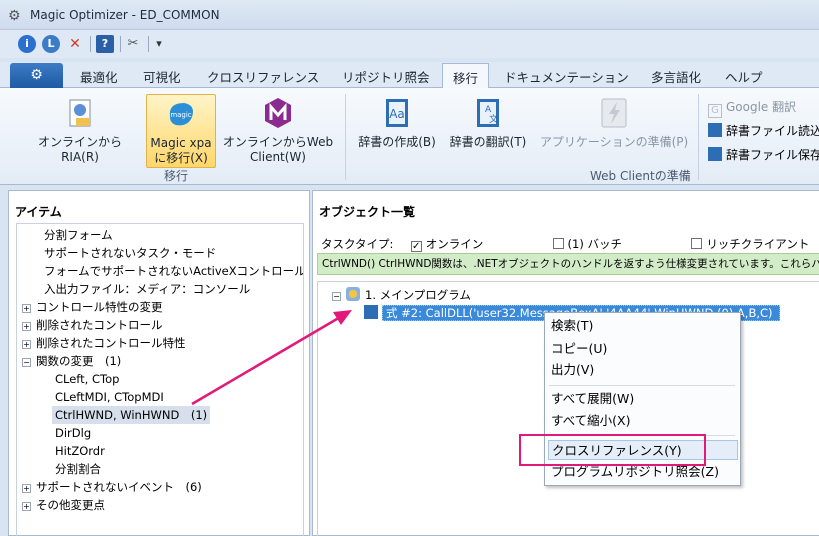  I want to click on batch-checkbox, so click(558, 243).